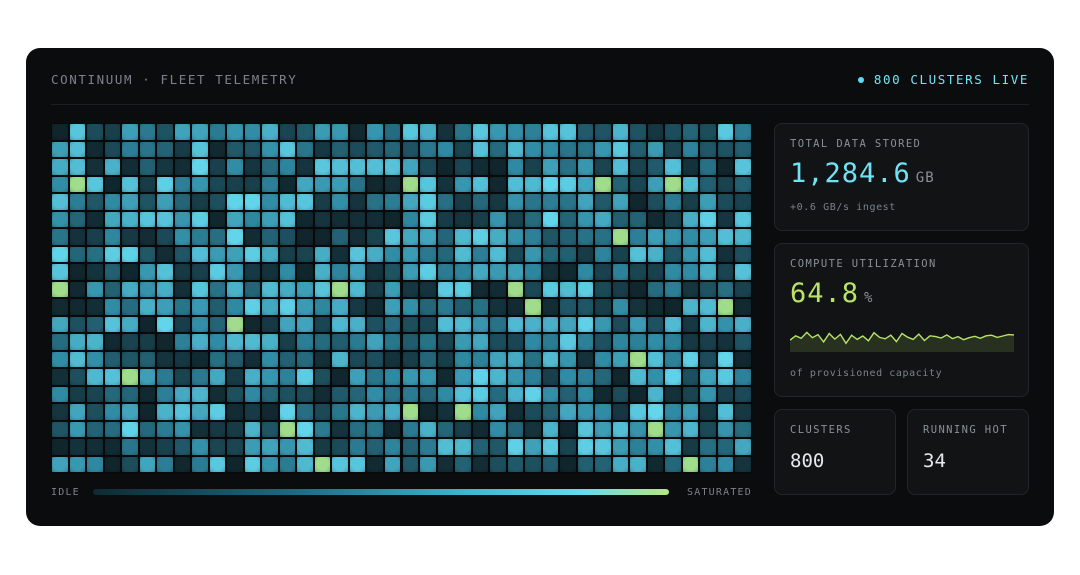  Describe the element at coordinates (862, 173) in the screenshot. I see `storage-value-line: 1,284.6 GB` at that location.